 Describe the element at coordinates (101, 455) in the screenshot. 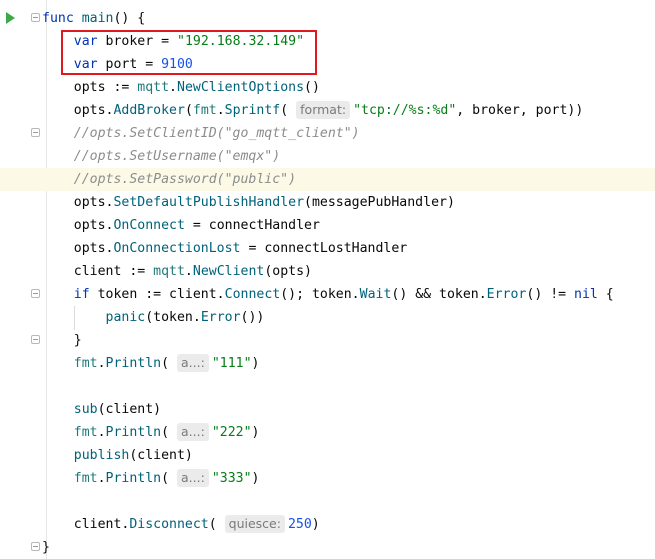

I see `code-token: publish` at that location.